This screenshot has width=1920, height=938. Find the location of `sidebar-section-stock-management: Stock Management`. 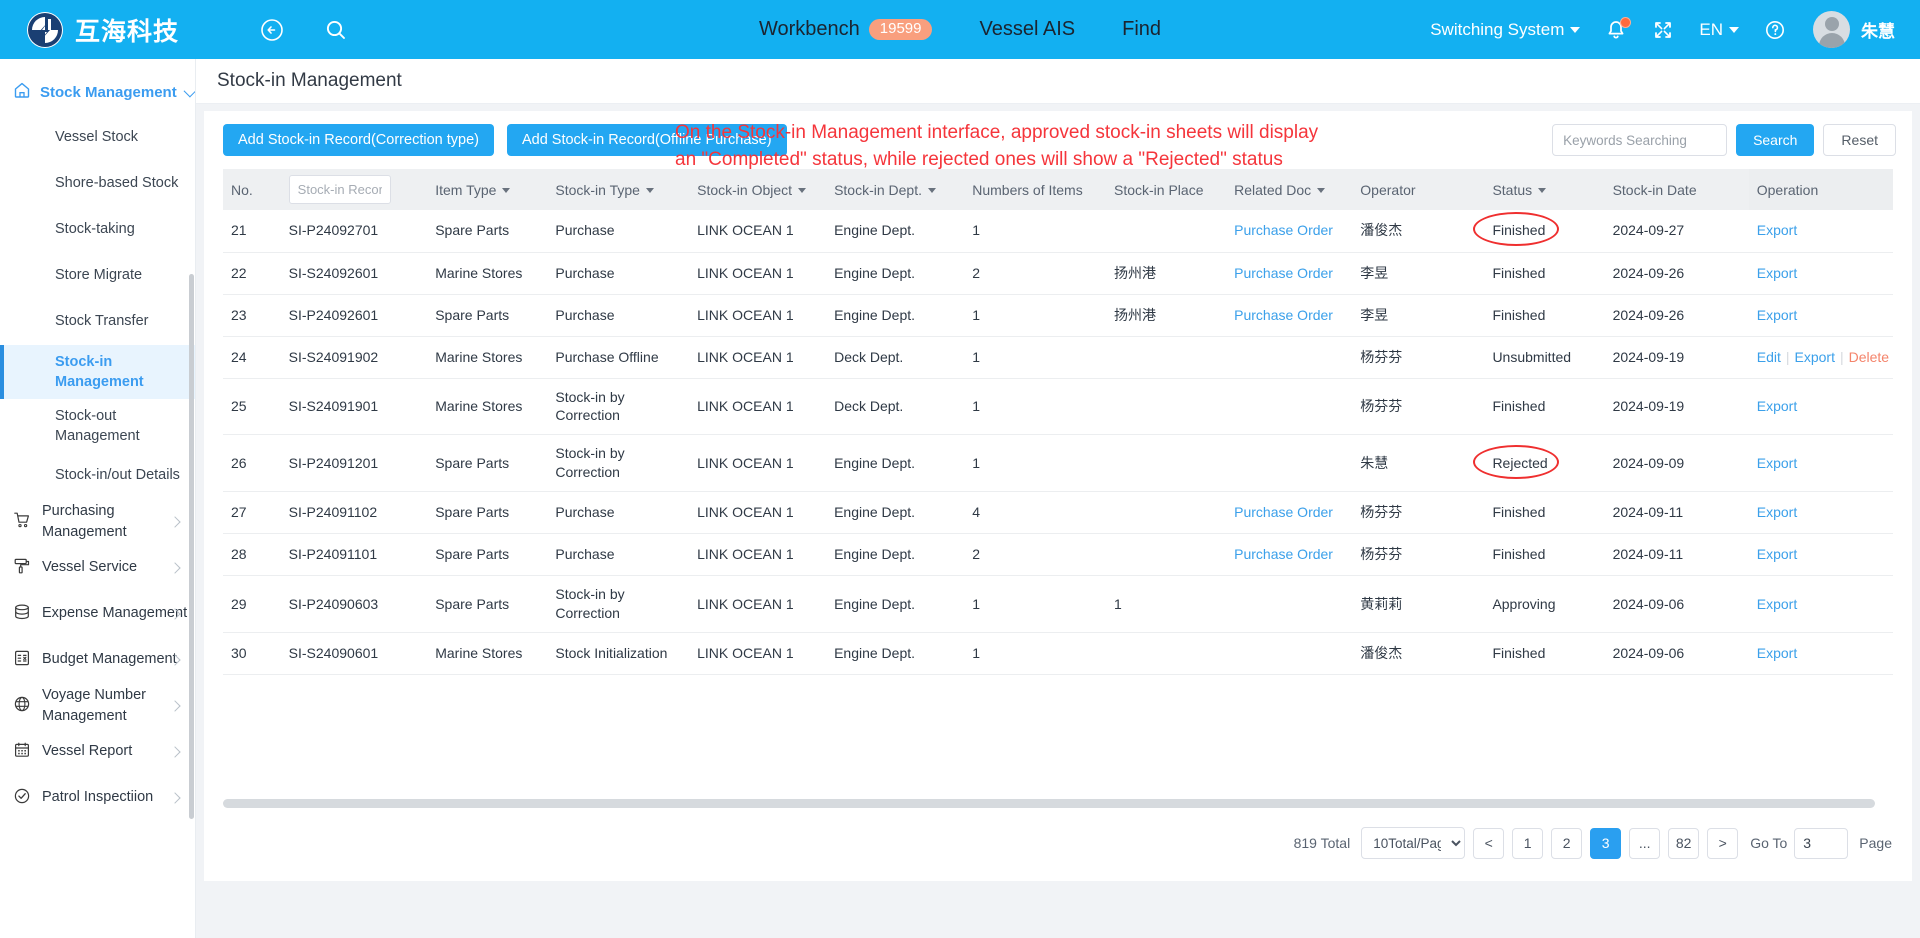

sidebar-section-stock-management: Stock Management is located at coordinates (97, 92).